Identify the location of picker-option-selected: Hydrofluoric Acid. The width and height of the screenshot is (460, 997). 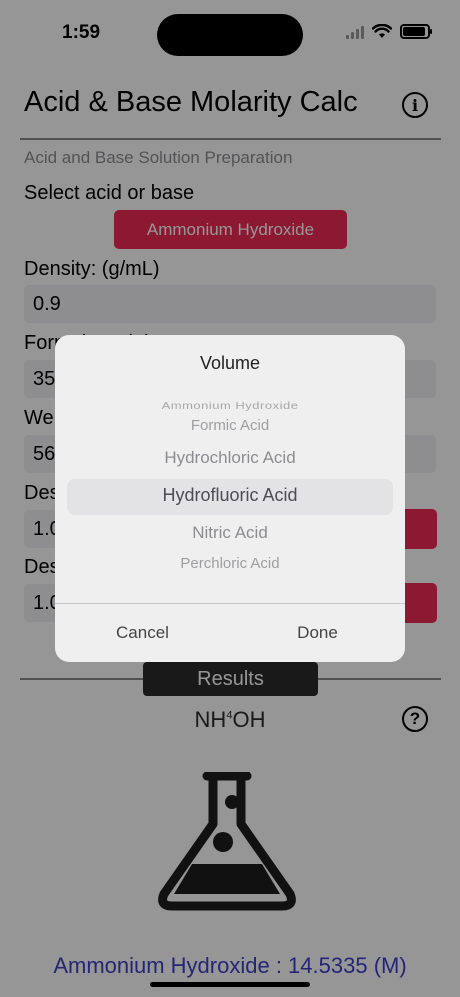
(230, 495).